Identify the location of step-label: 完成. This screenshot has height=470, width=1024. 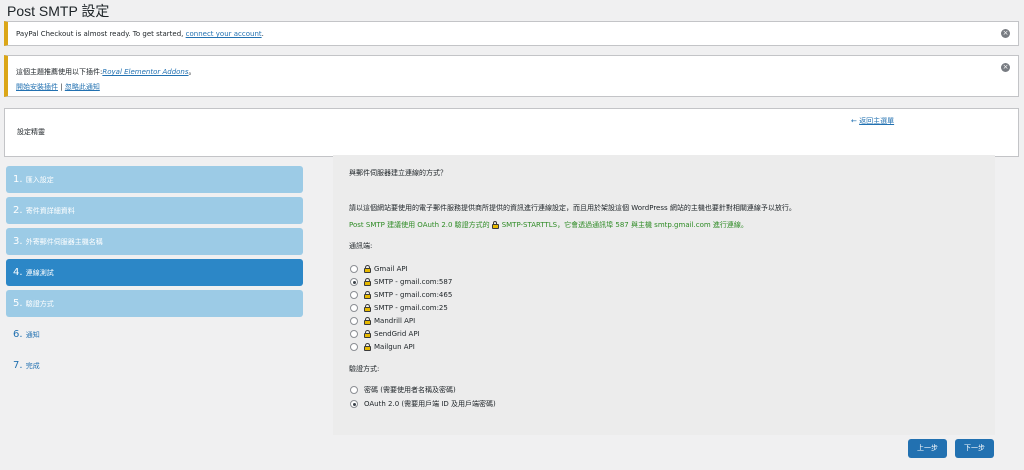
(32, 366).